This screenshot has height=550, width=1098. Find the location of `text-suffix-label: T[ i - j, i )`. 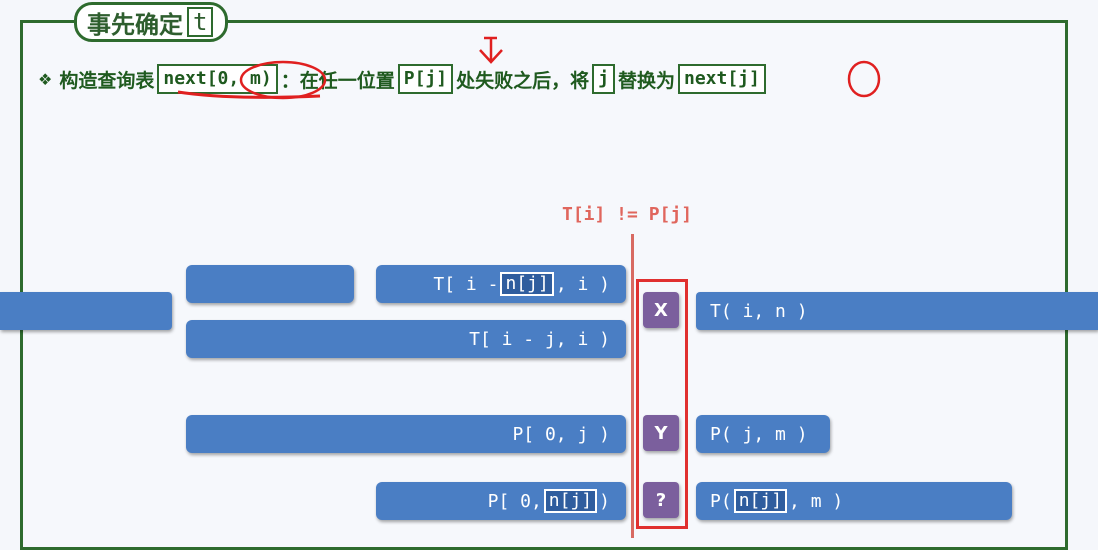

text-suffix-label: T[ i - j, i ) is located at coordinates (539, 339).